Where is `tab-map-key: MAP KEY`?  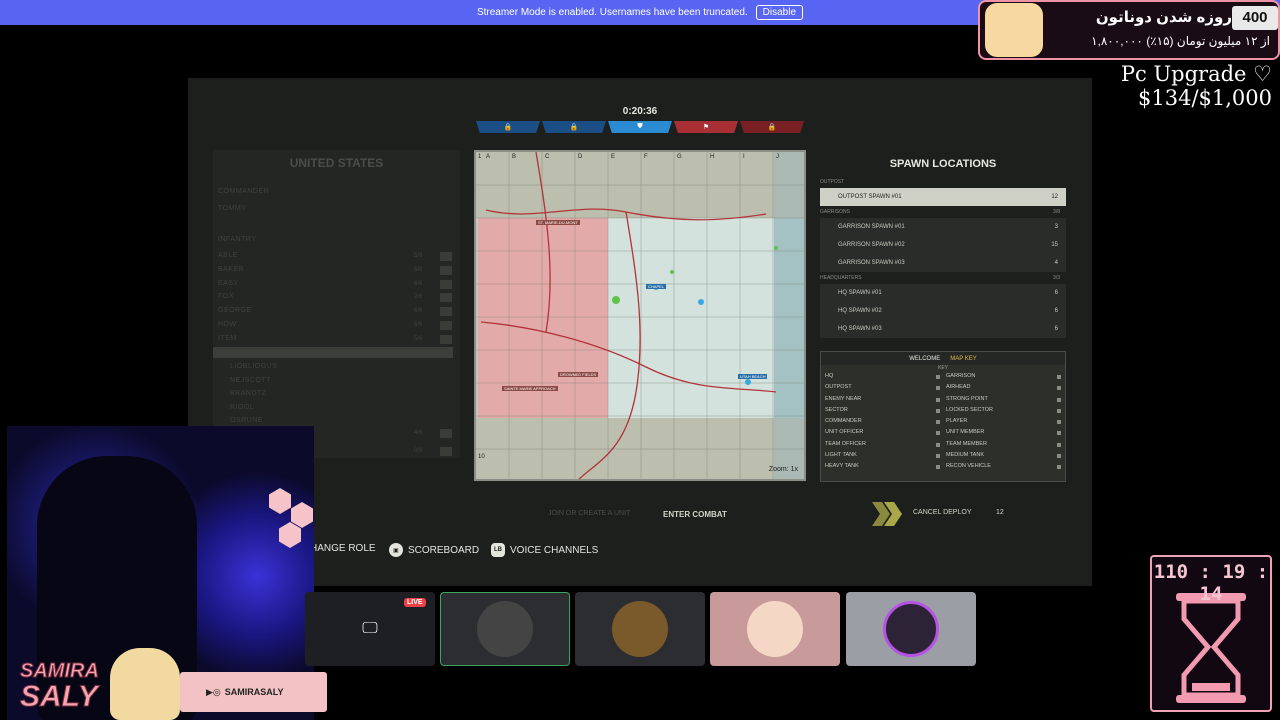
tab-map-key: MAP KEY is located at coordinates (963, 359).